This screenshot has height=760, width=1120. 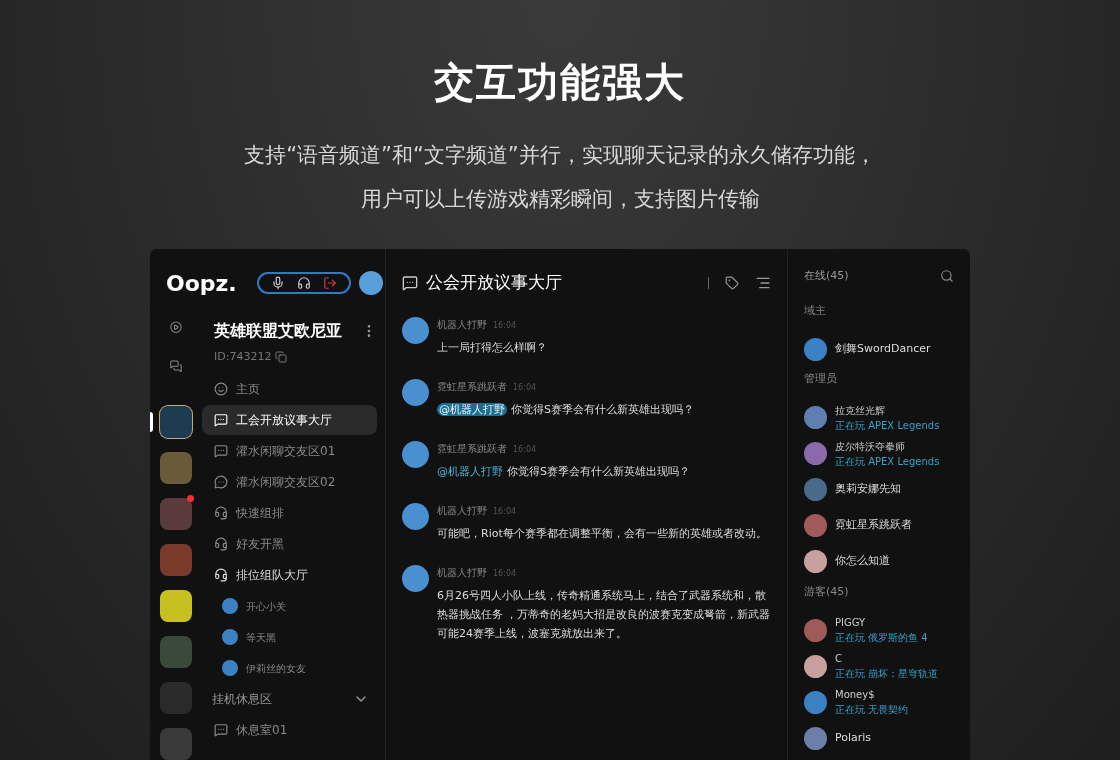 I want to click on member-name: PIGGY, so click(x=881, y=622).